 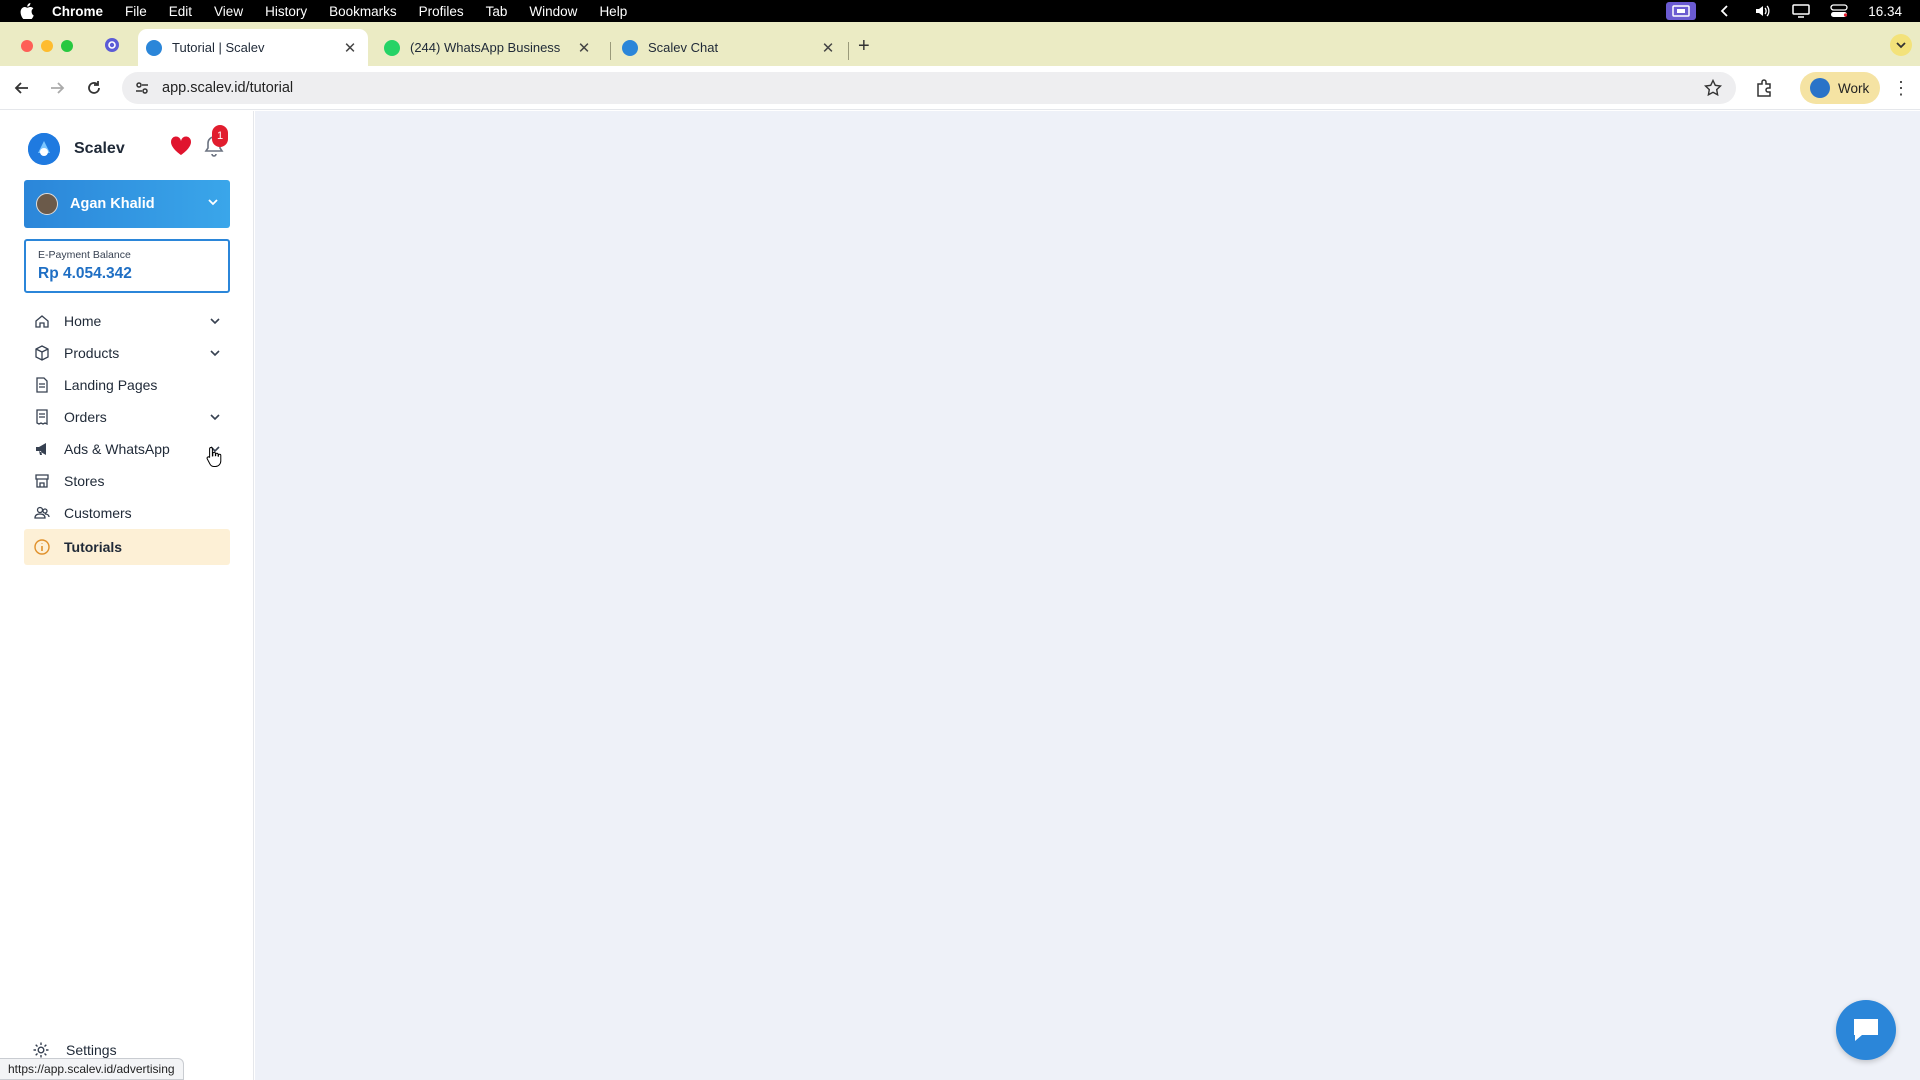 I want to click on control-center-icon, so click(x=1839, y=11).